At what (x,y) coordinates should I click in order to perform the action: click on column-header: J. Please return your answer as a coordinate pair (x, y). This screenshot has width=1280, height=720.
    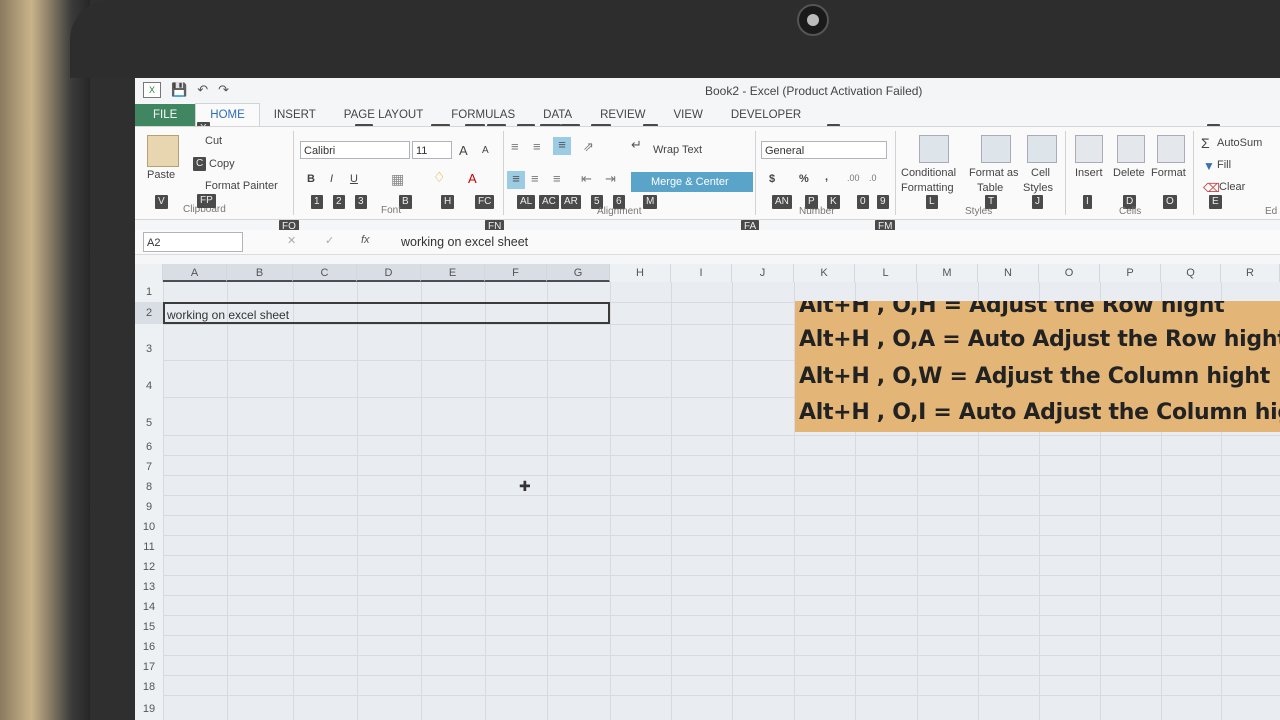
    Looking at the image, I should click on (763, 273).